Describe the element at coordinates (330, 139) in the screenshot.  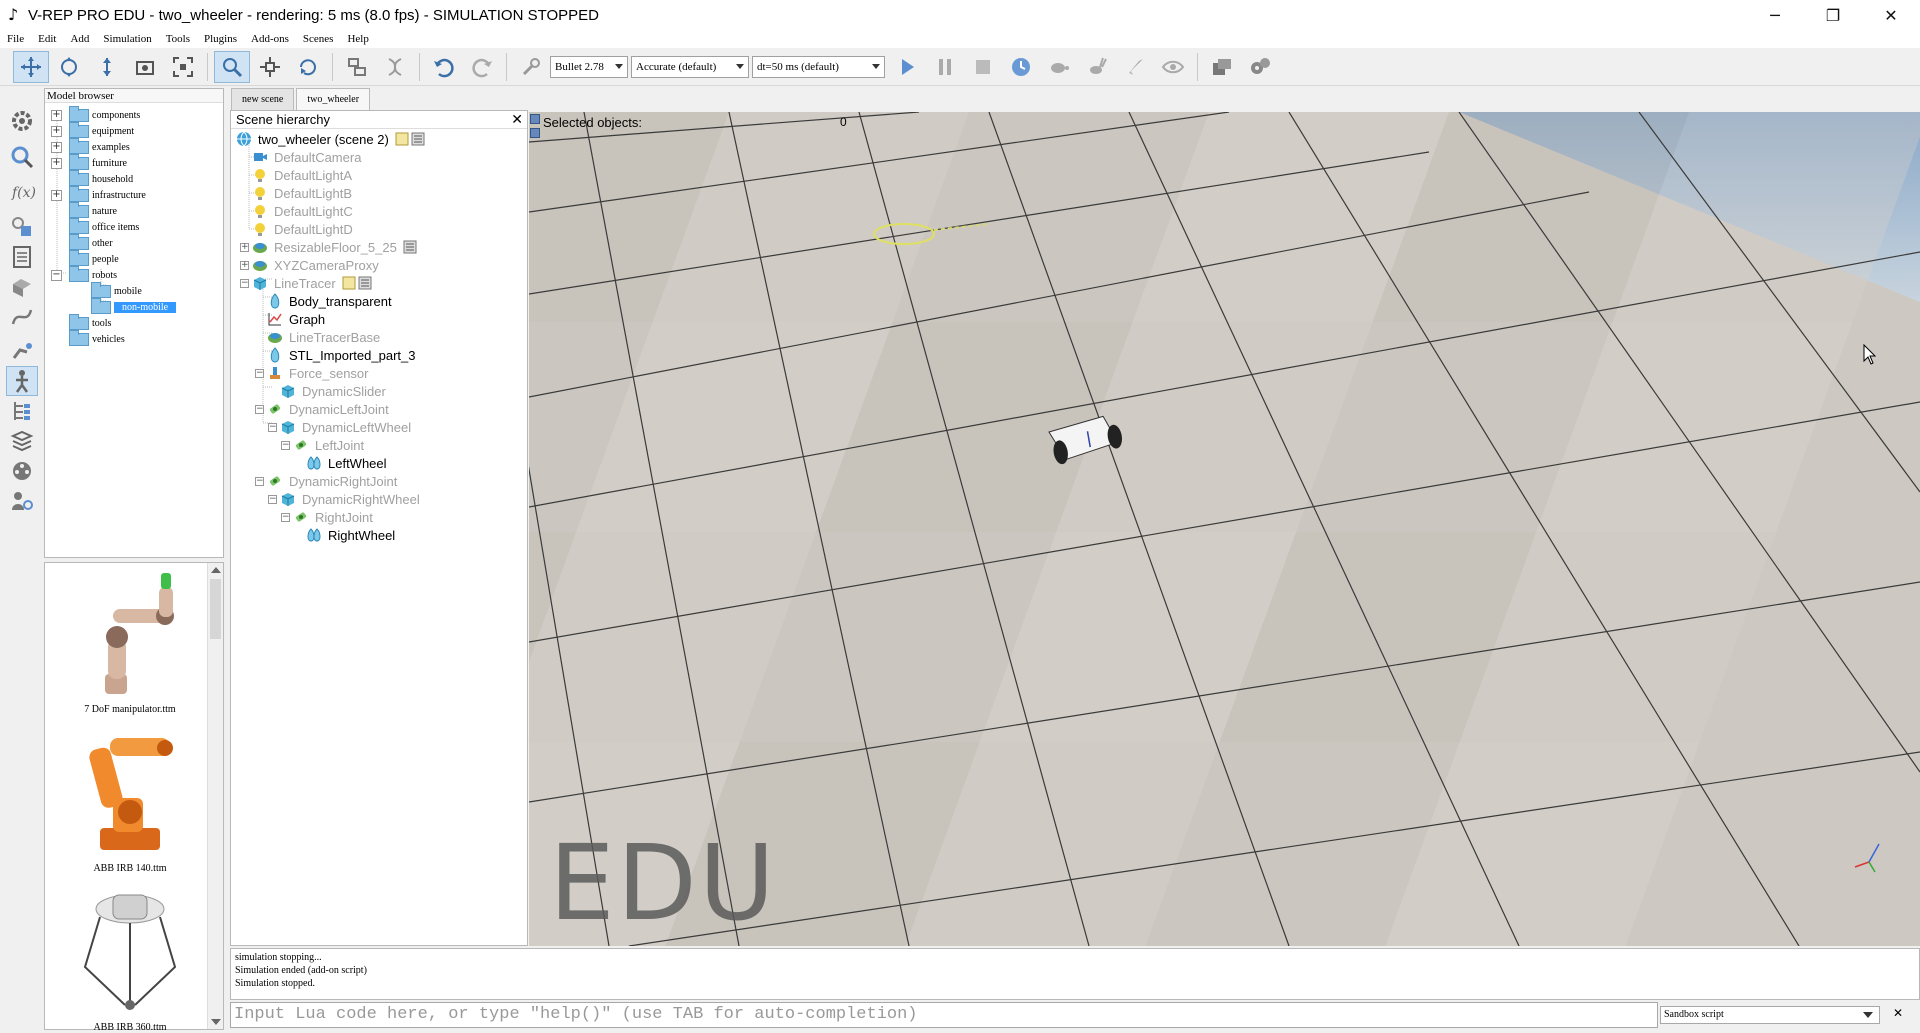
I see `hierarchy-item: two_wheeler (scene 2)` at that location.